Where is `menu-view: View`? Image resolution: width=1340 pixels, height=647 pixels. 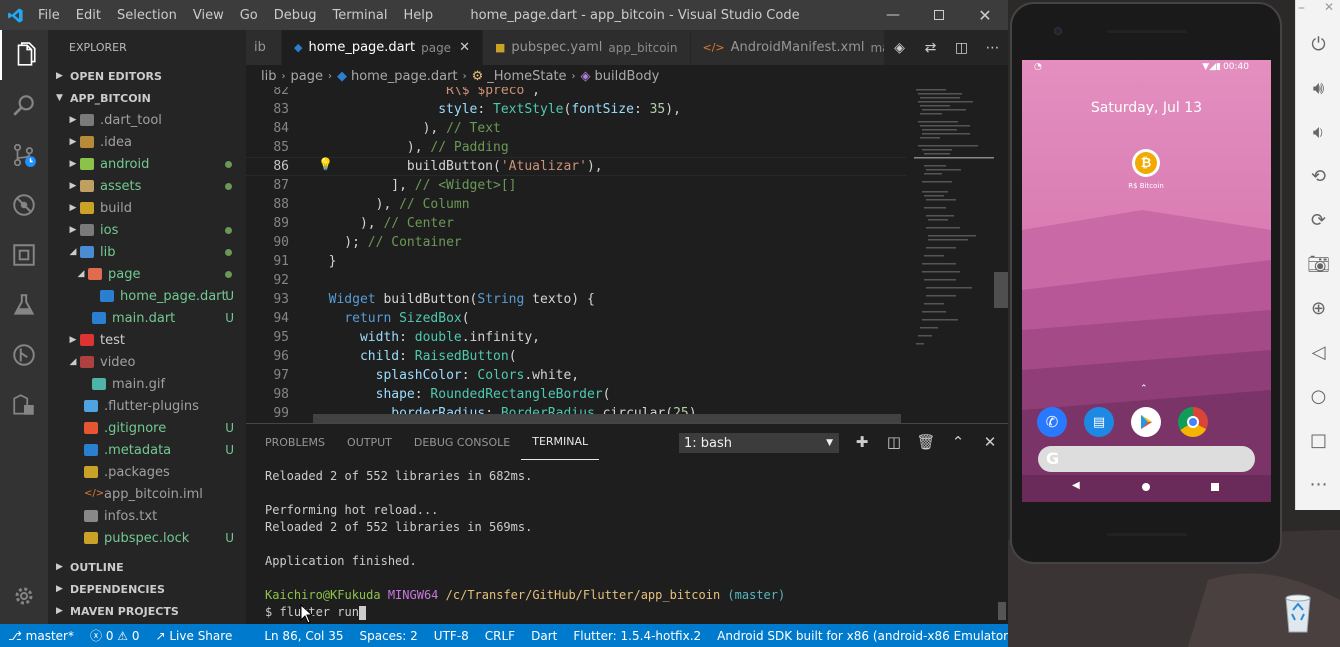
menu-view: View is located at coordinates (208, 15).